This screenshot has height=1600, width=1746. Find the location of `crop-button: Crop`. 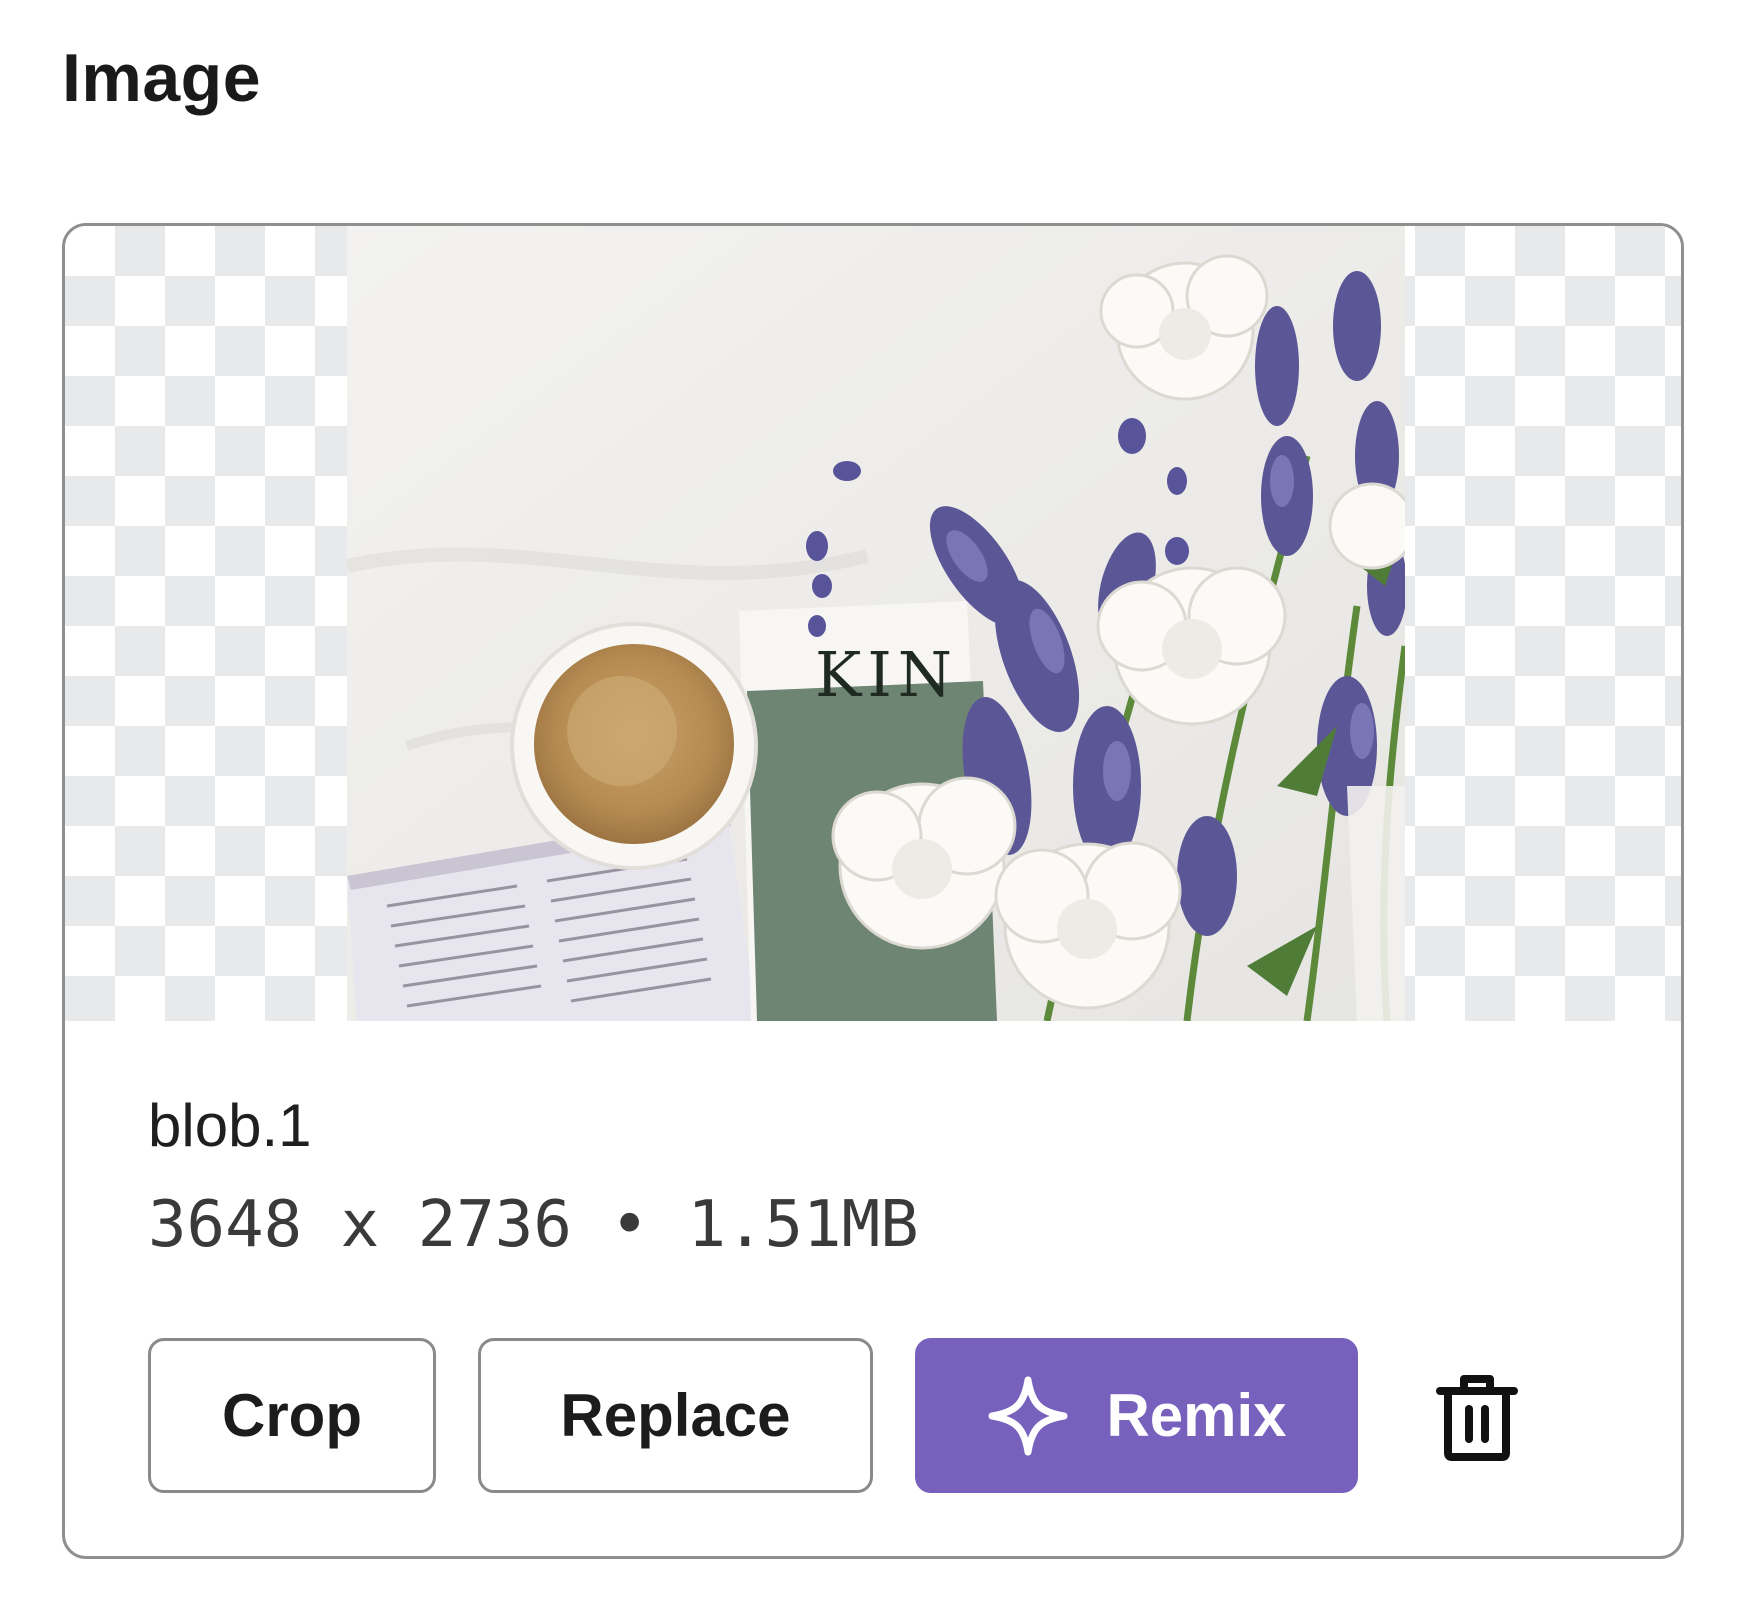

crop-button: Crop is located at coordinates (292, 1415).